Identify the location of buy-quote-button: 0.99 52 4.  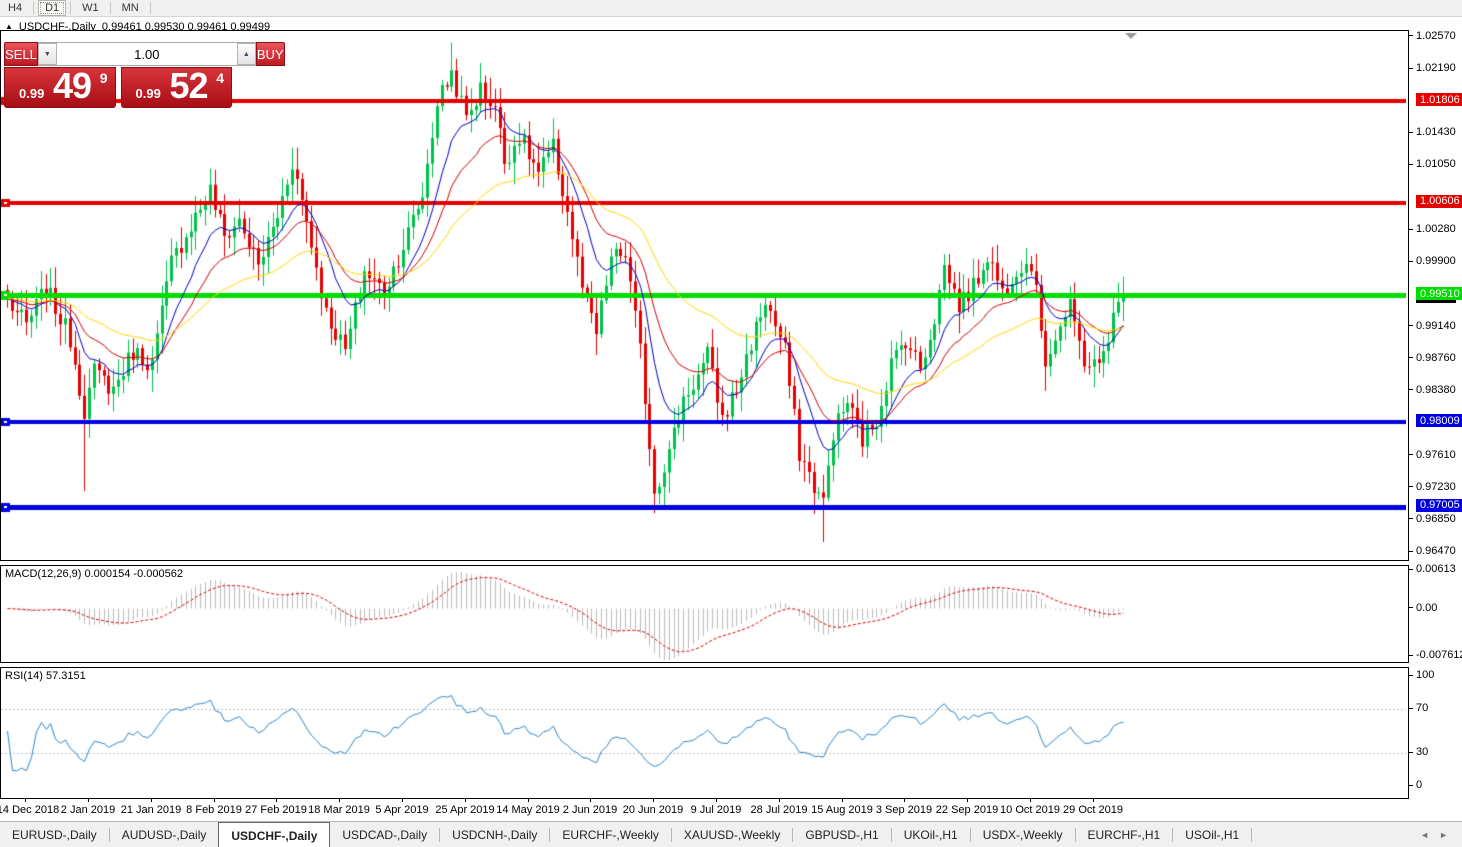
(176, 86).